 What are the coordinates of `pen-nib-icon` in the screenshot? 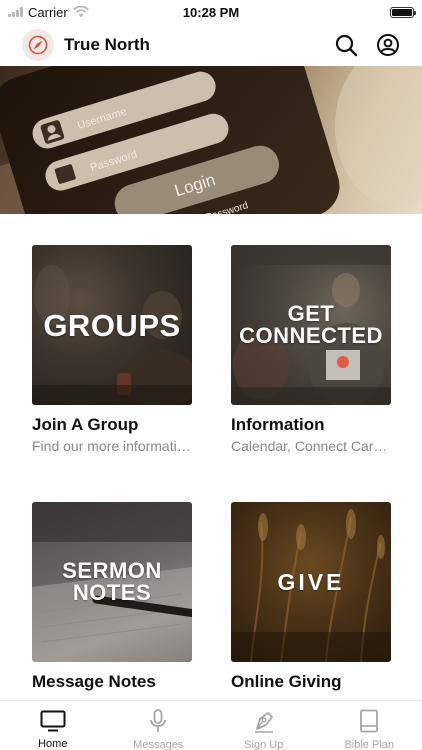 It's located at (264, 721).